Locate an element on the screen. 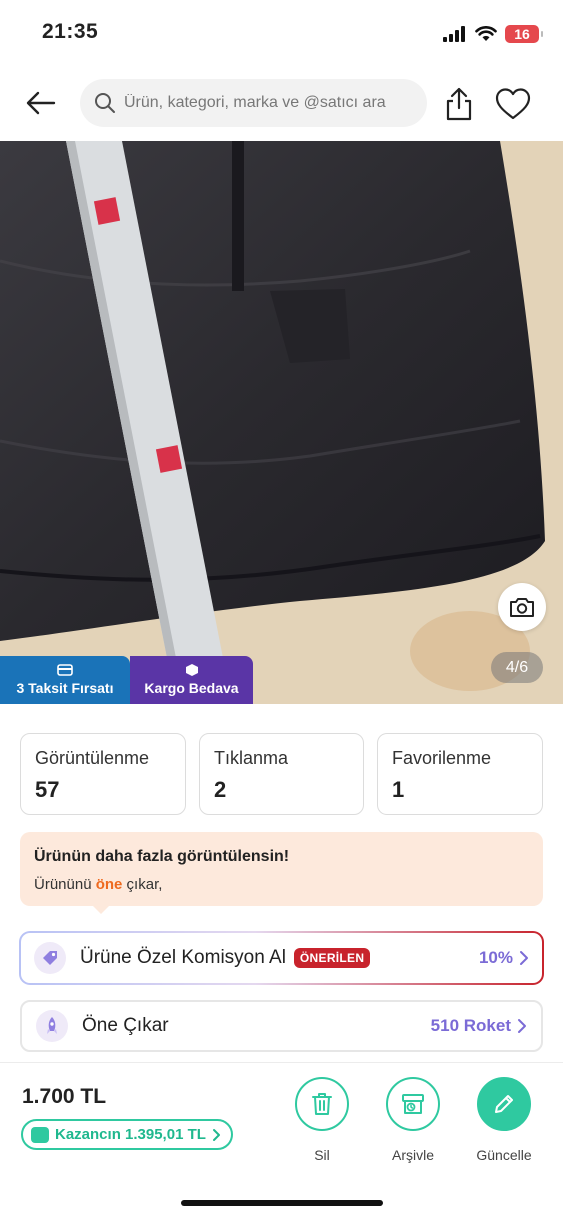  stat-value: 57 is located at coordinates (47, 789).